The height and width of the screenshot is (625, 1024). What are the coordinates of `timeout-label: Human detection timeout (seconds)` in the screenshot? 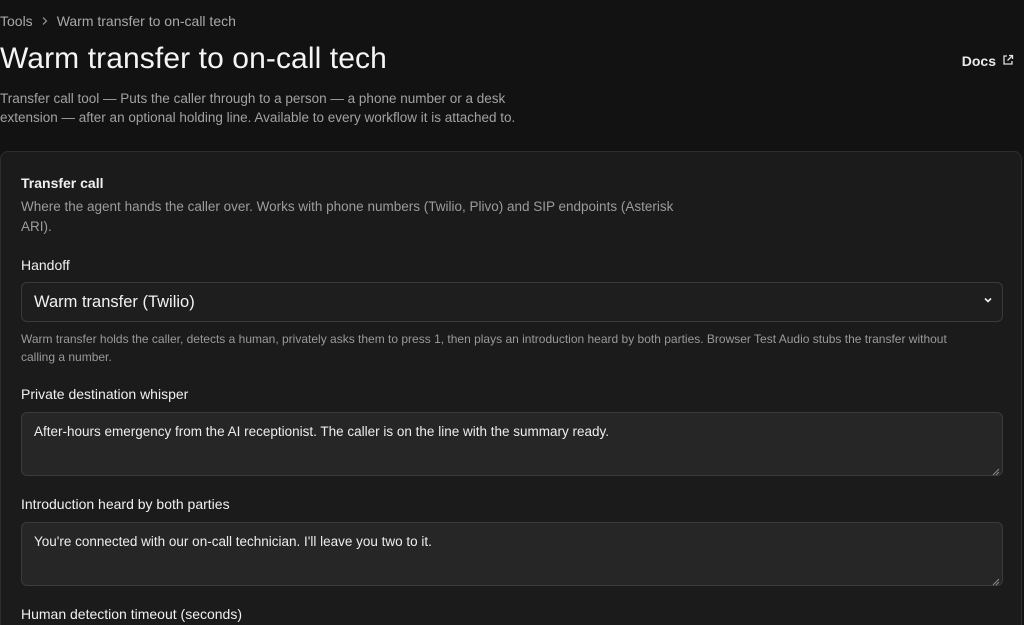 It's located at (131, 614).